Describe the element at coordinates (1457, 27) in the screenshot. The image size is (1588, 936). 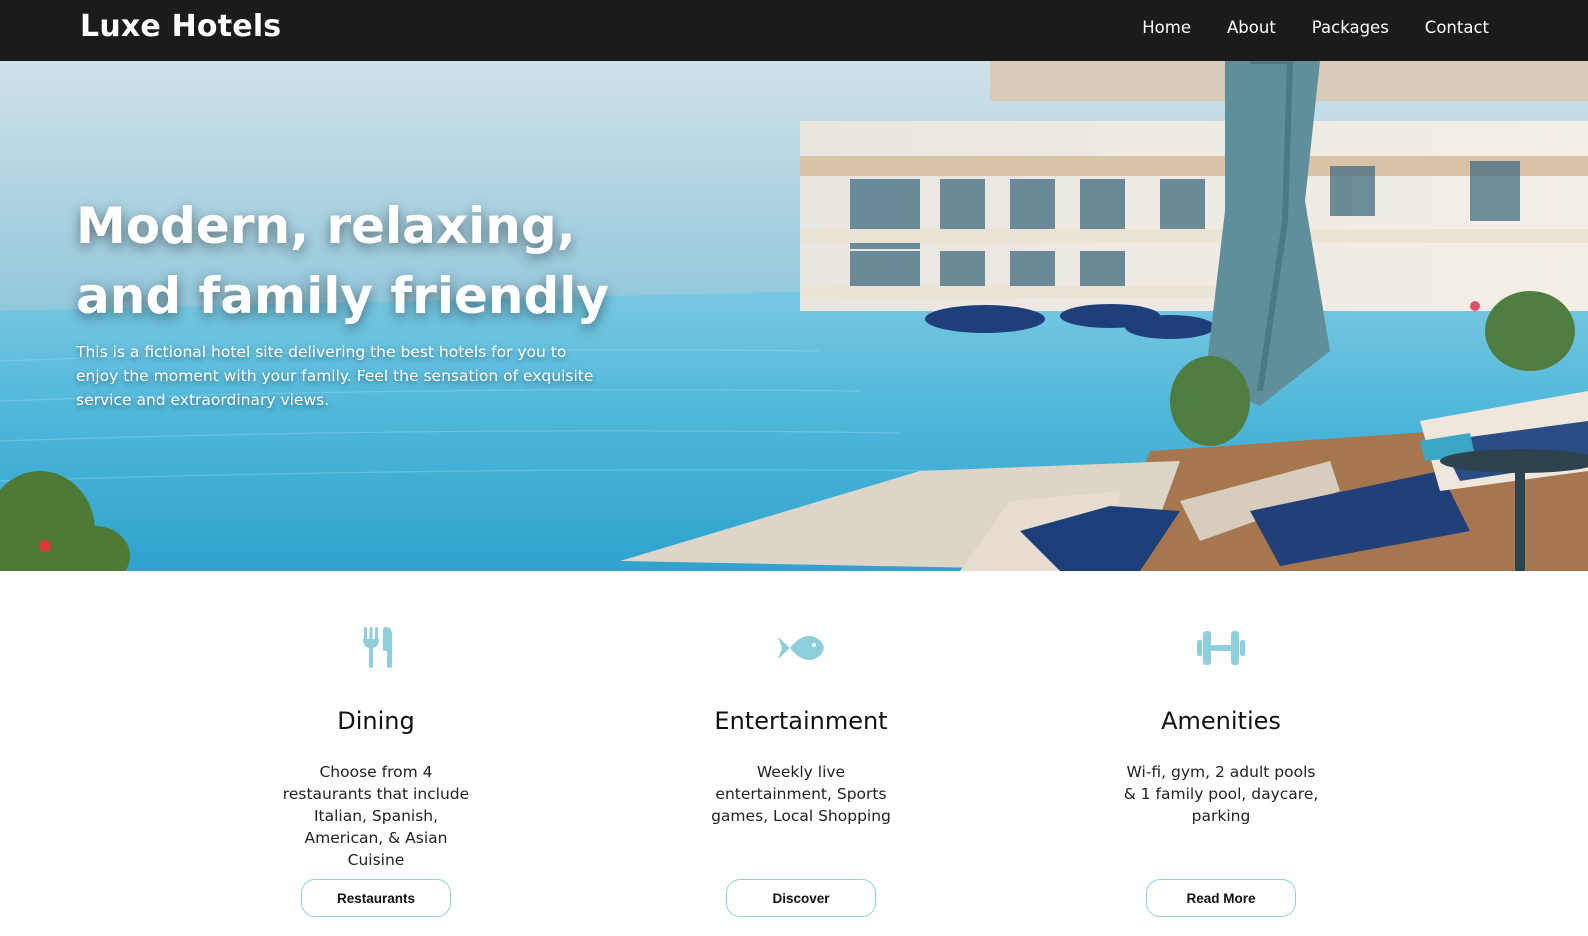
I see `nav-contact-link: Contact` at that location.